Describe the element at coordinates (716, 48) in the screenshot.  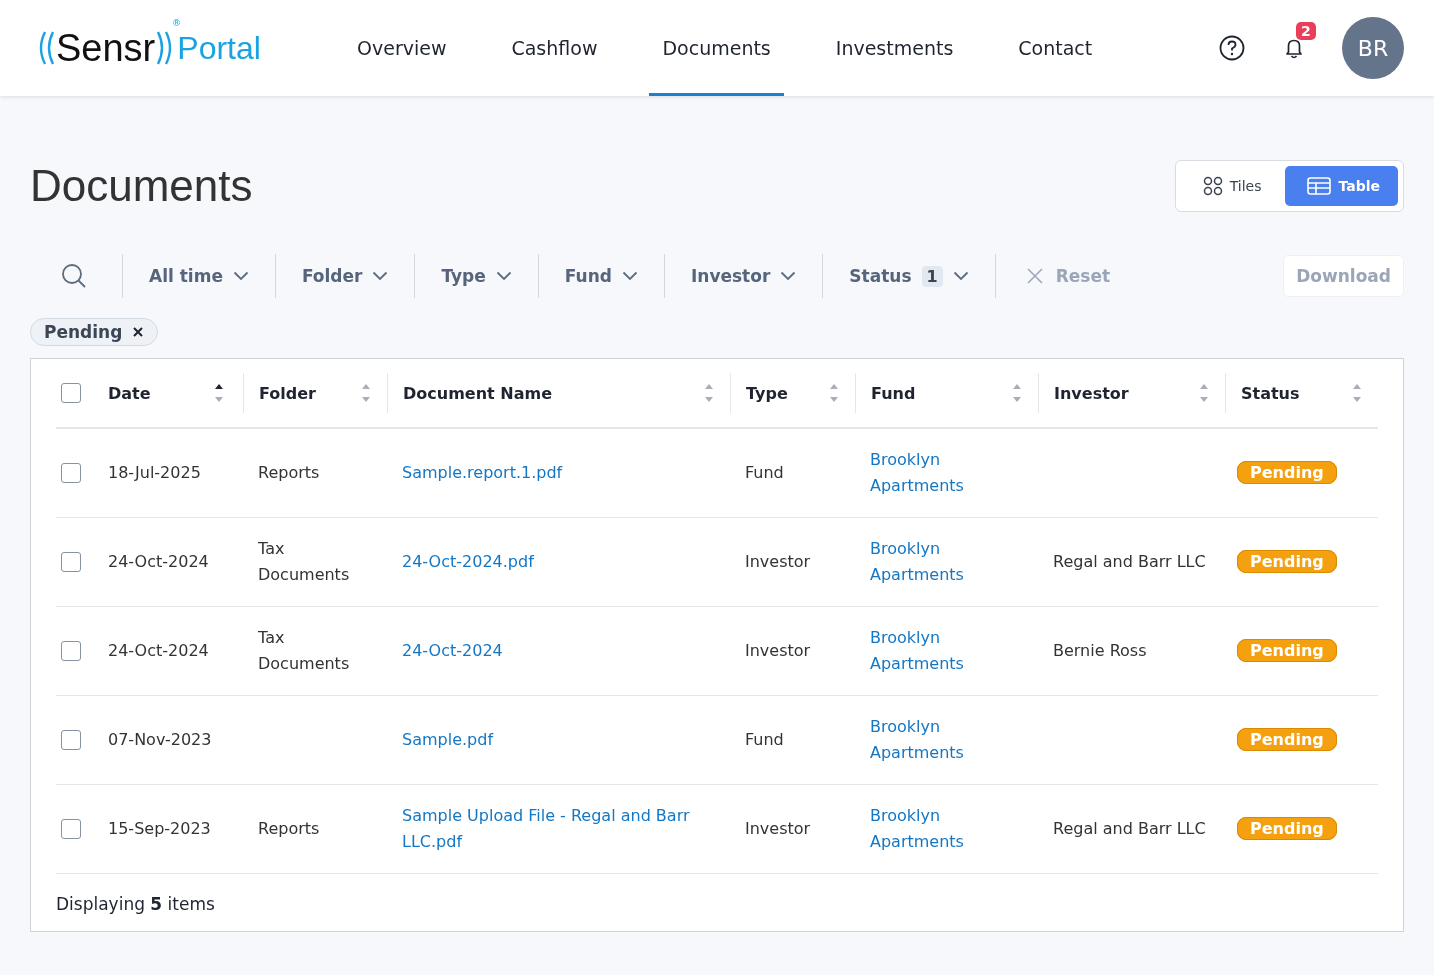
I see `nav-tab: Documents` at that location.